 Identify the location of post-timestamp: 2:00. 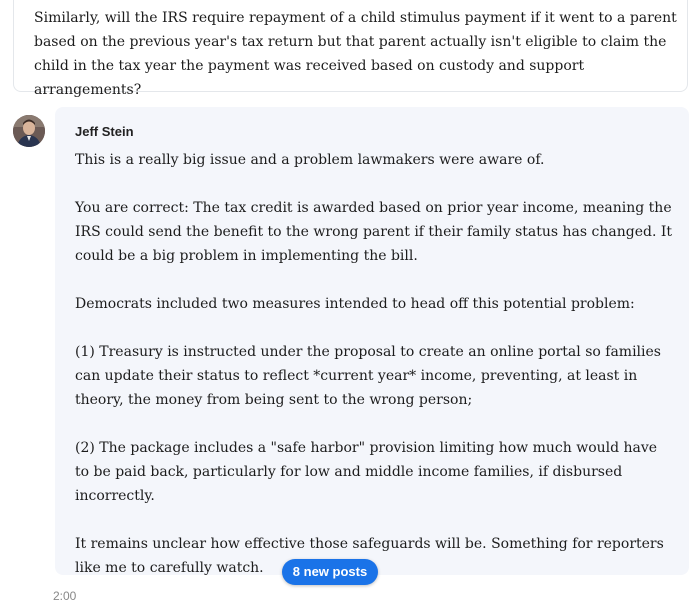
(65, 596).